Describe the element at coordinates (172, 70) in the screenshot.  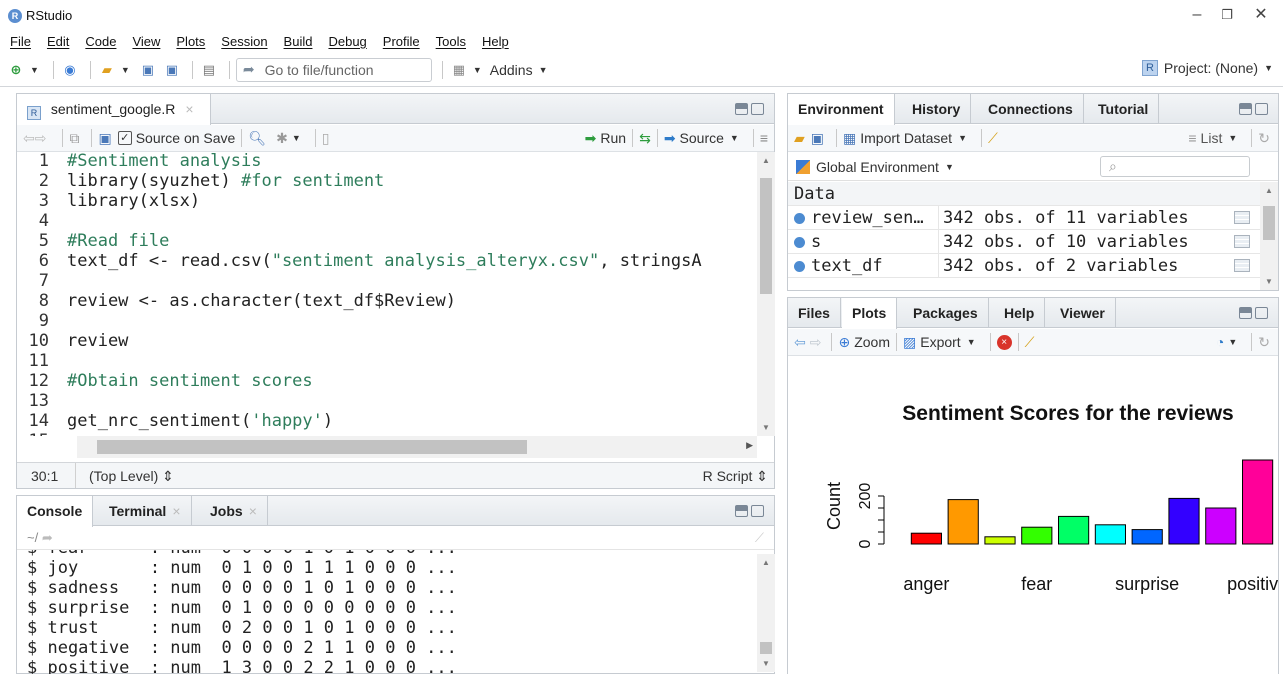
I see `save-all-icon: ▣` at that location.